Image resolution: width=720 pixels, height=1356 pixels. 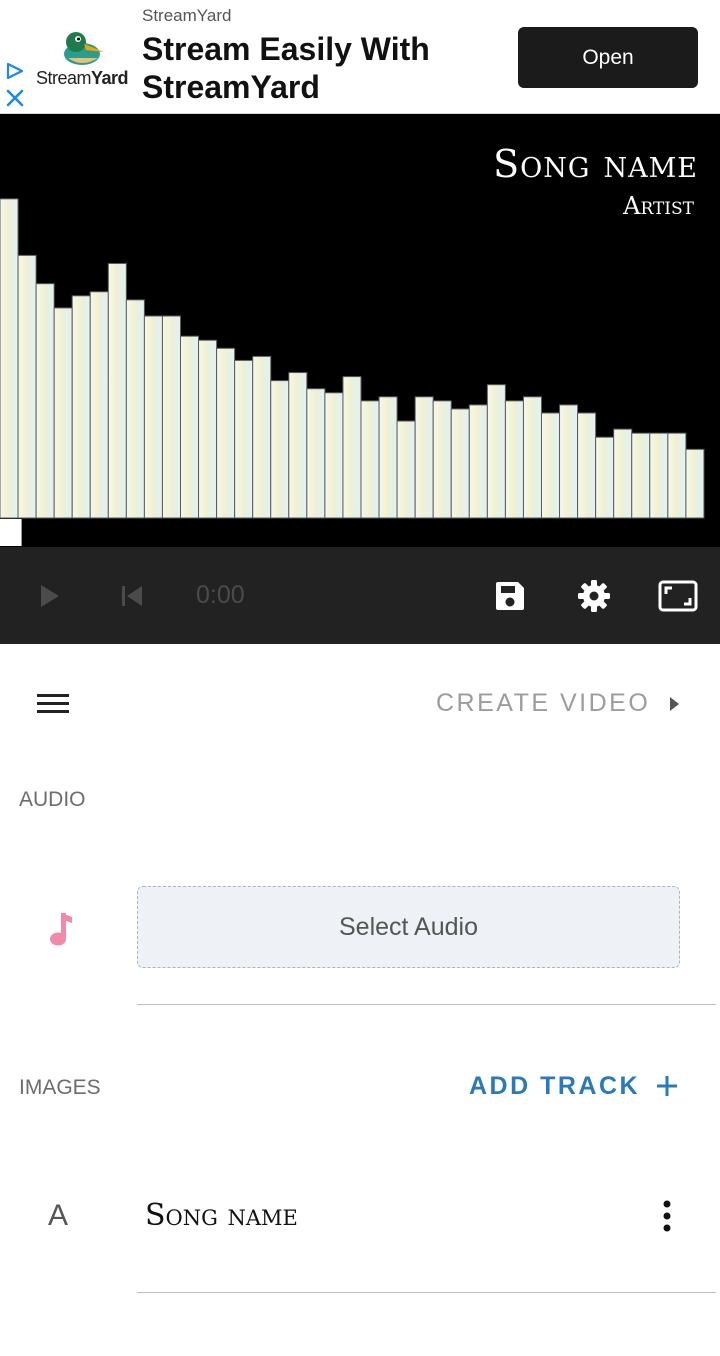 What do you see at coordinates (84, 48) in the screenshot?
I see `streamyard-logo-icon` at bounding box center [84, 48].